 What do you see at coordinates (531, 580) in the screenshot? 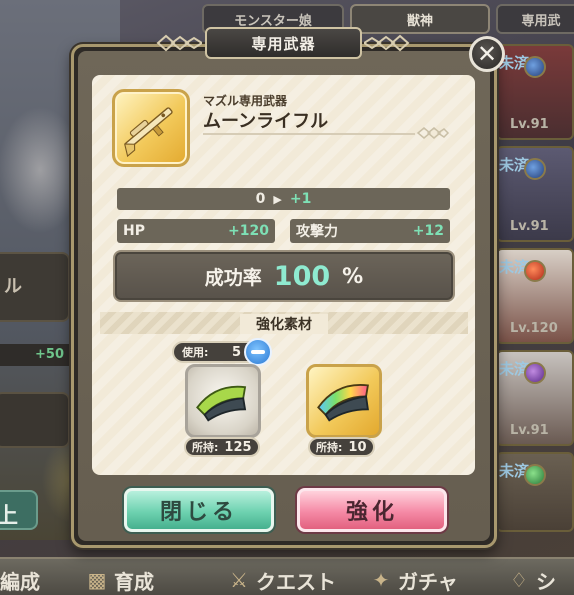
I see `nav-shop: ♢ シ` at bounding box center [531, 580].